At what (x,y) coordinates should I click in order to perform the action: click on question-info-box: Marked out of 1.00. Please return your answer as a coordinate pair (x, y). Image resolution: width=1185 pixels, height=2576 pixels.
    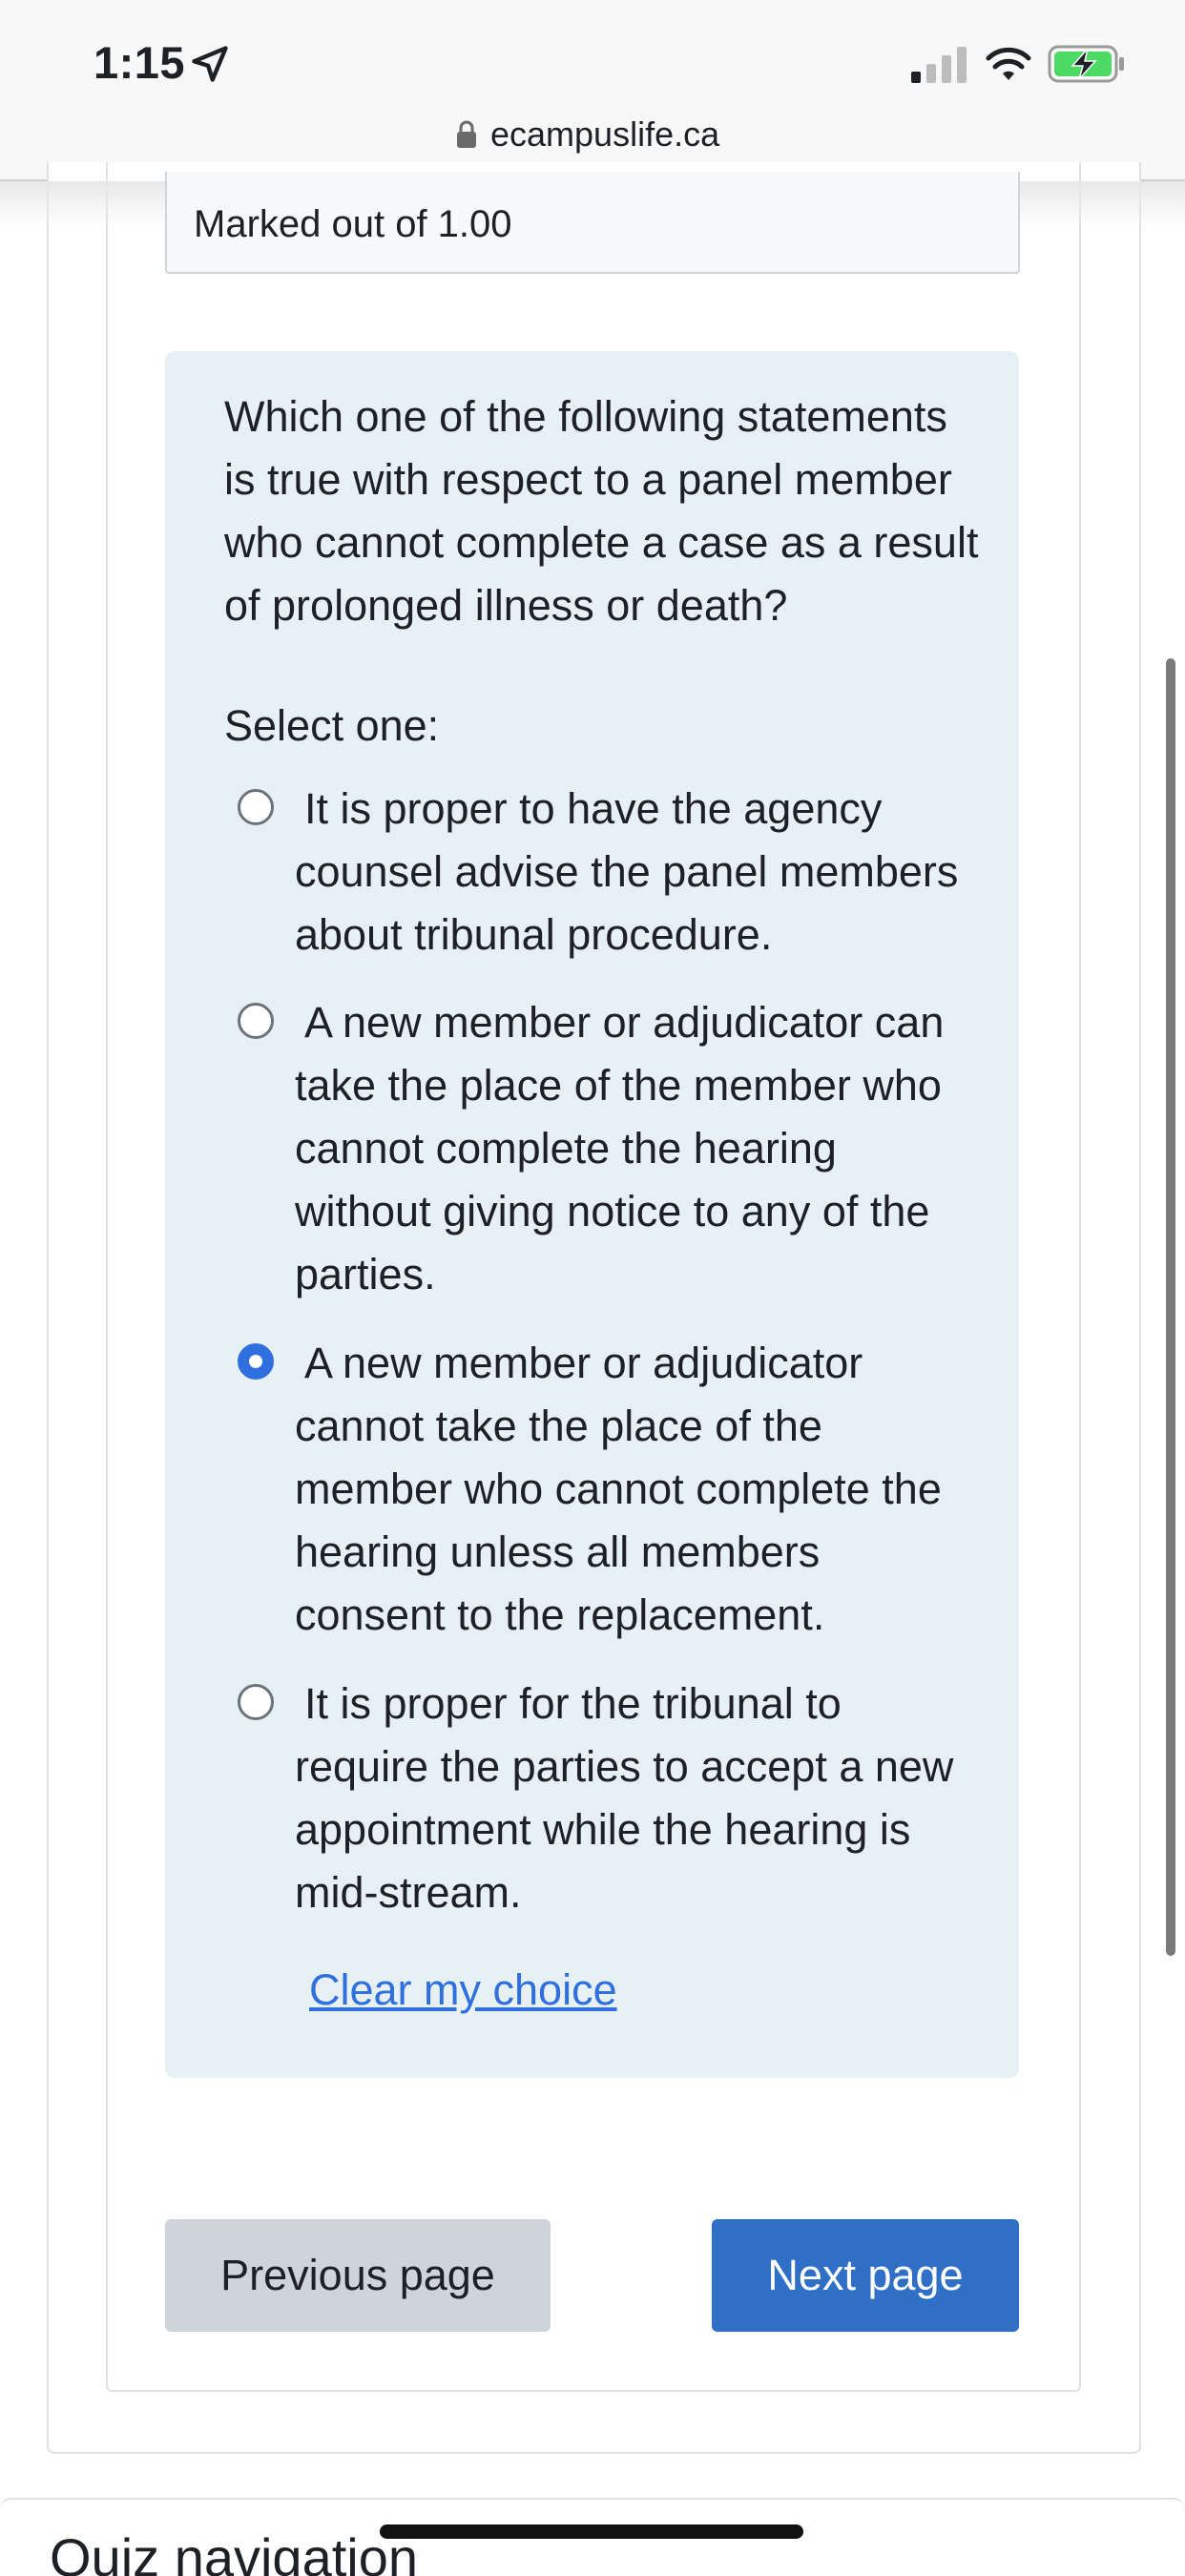
    Looking at the image, I should click on (592, 223).